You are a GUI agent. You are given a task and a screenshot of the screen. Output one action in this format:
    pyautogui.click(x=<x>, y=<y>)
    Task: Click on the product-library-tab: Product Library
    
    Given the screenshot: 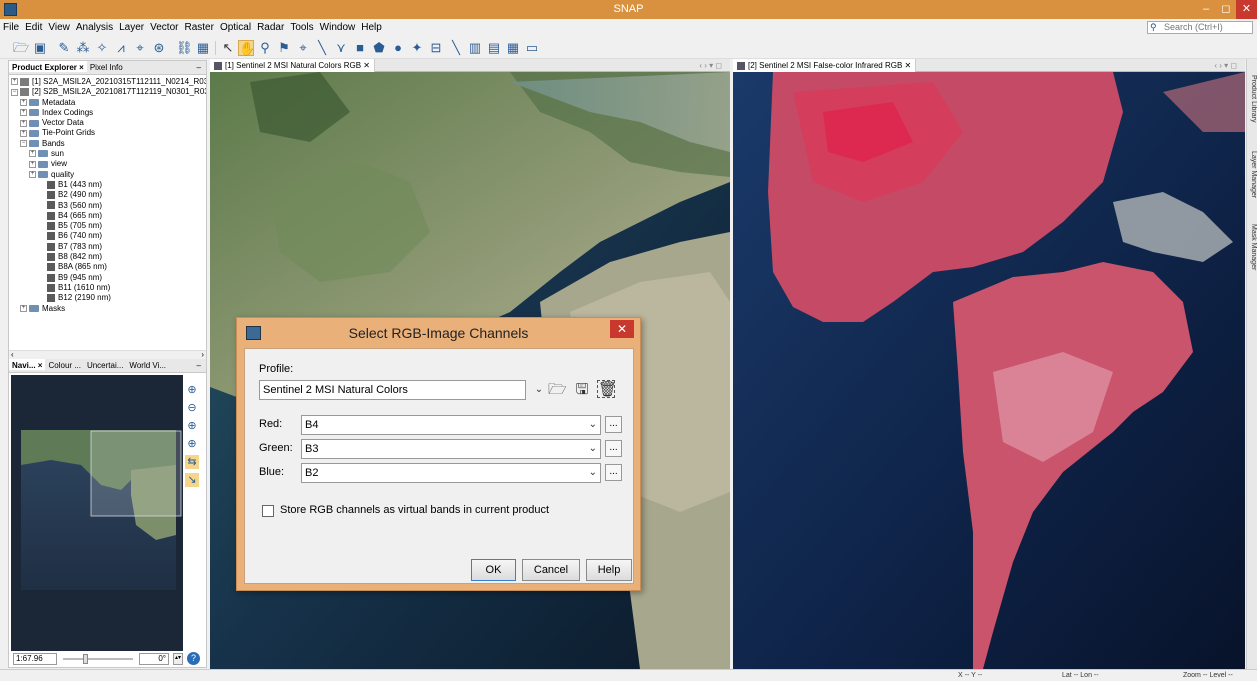 What is the action you would take?
    pyautogui.click(x=1253, y=98)
    